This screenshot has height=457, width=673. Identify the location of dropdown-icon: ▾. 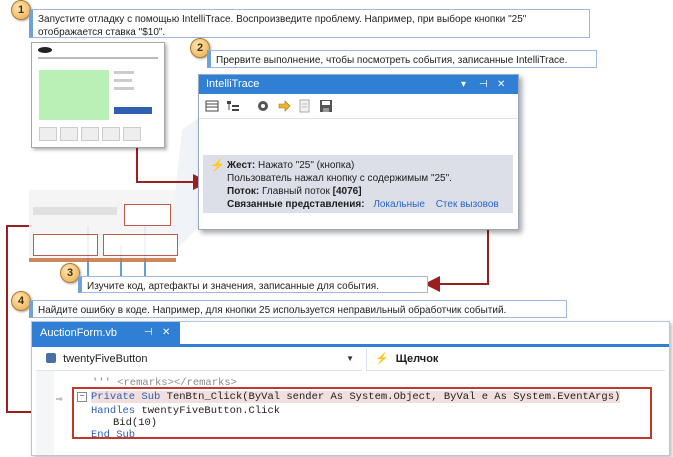
(463, 84).